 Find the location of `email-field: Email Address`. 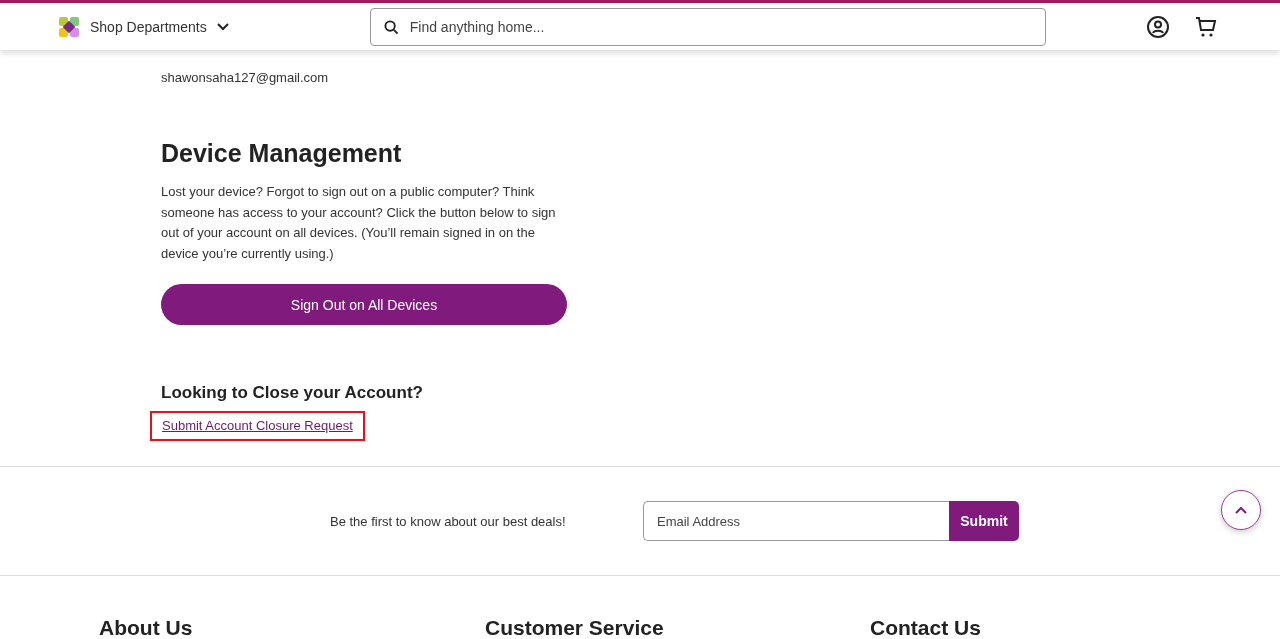

email-field: Email Address is located at coordinates (796, 521).